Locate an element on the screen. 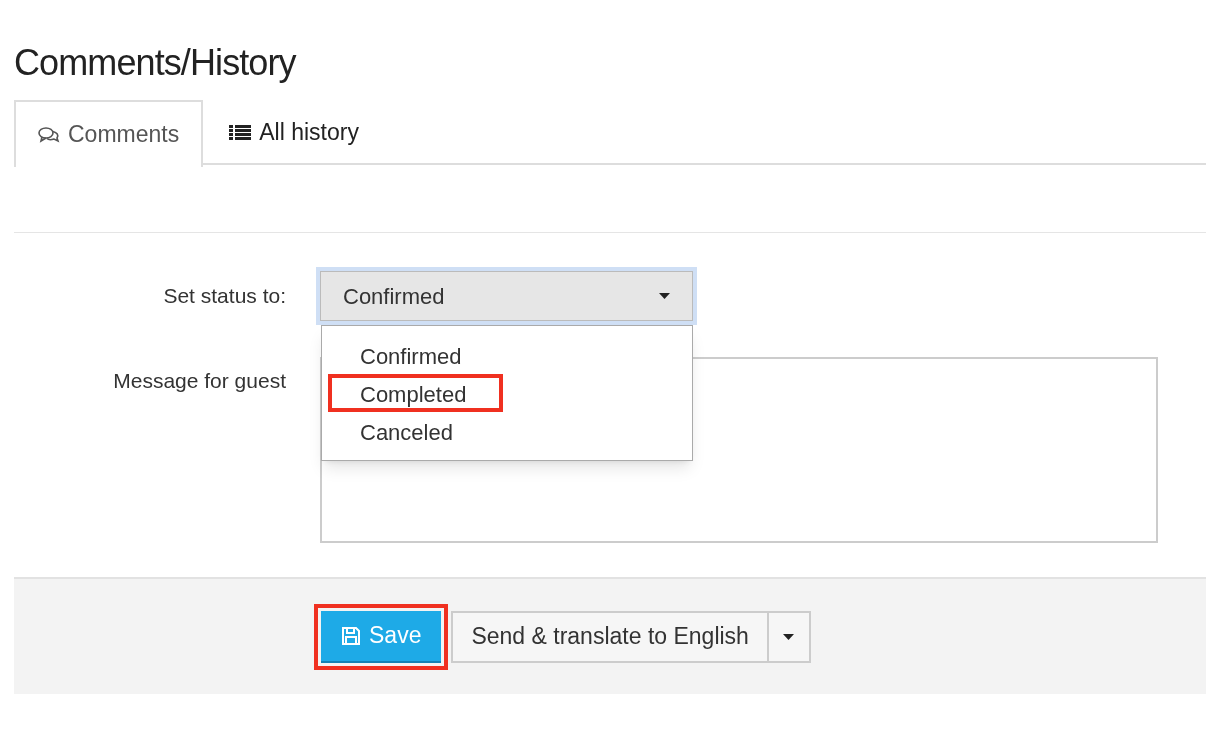  send-translate-button: Send & translate to English is located at coordinates (610, 636).